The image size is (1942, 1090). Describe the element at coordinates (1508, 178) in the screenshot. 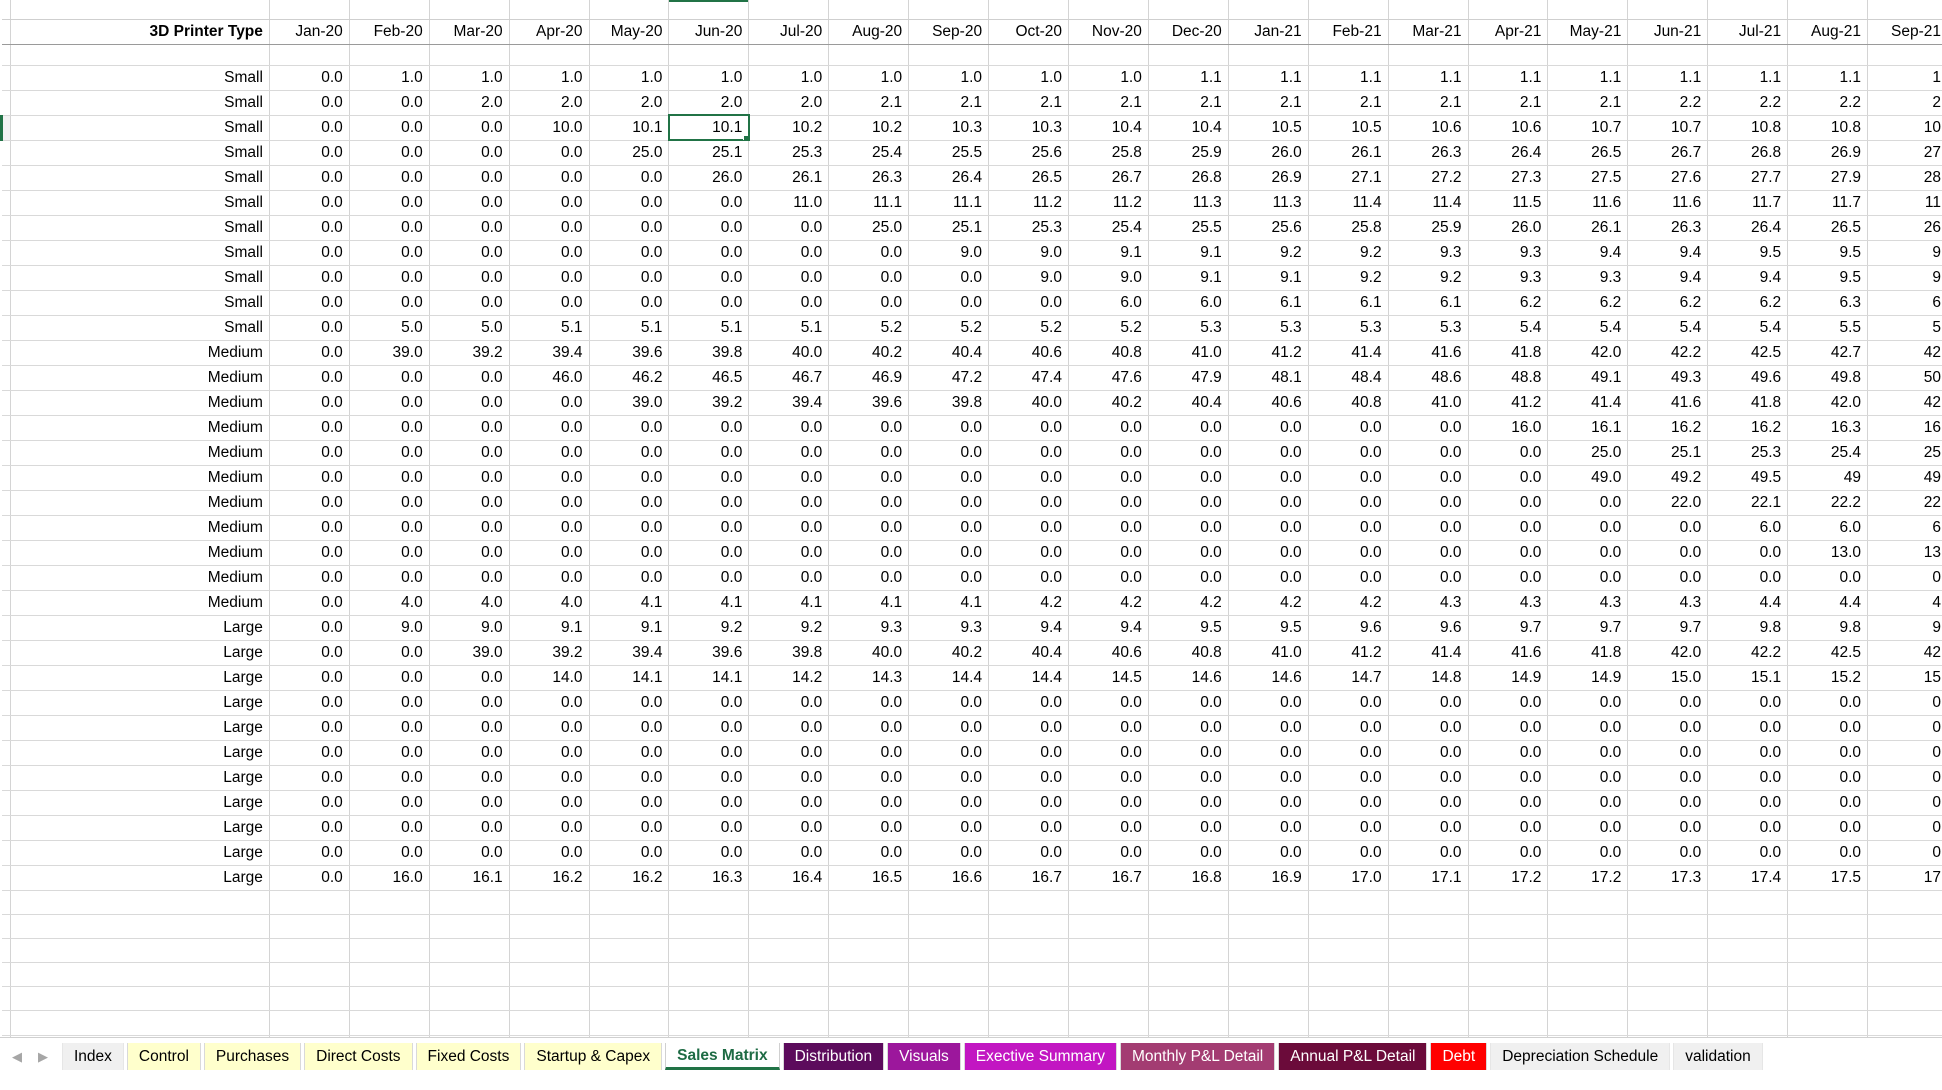

I see `data-cell: 27.3` at that location.